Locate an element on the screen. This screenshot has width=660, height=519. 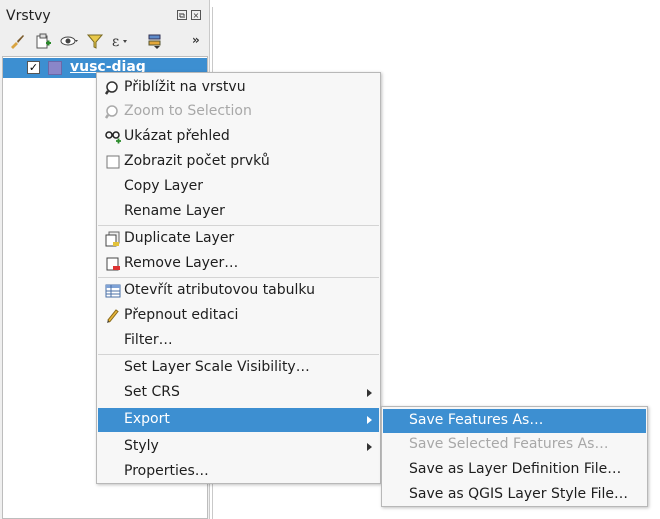
menu-item-open-attribute-table: Otevřít atributovou tabulku is located at coordinates (238, 291).